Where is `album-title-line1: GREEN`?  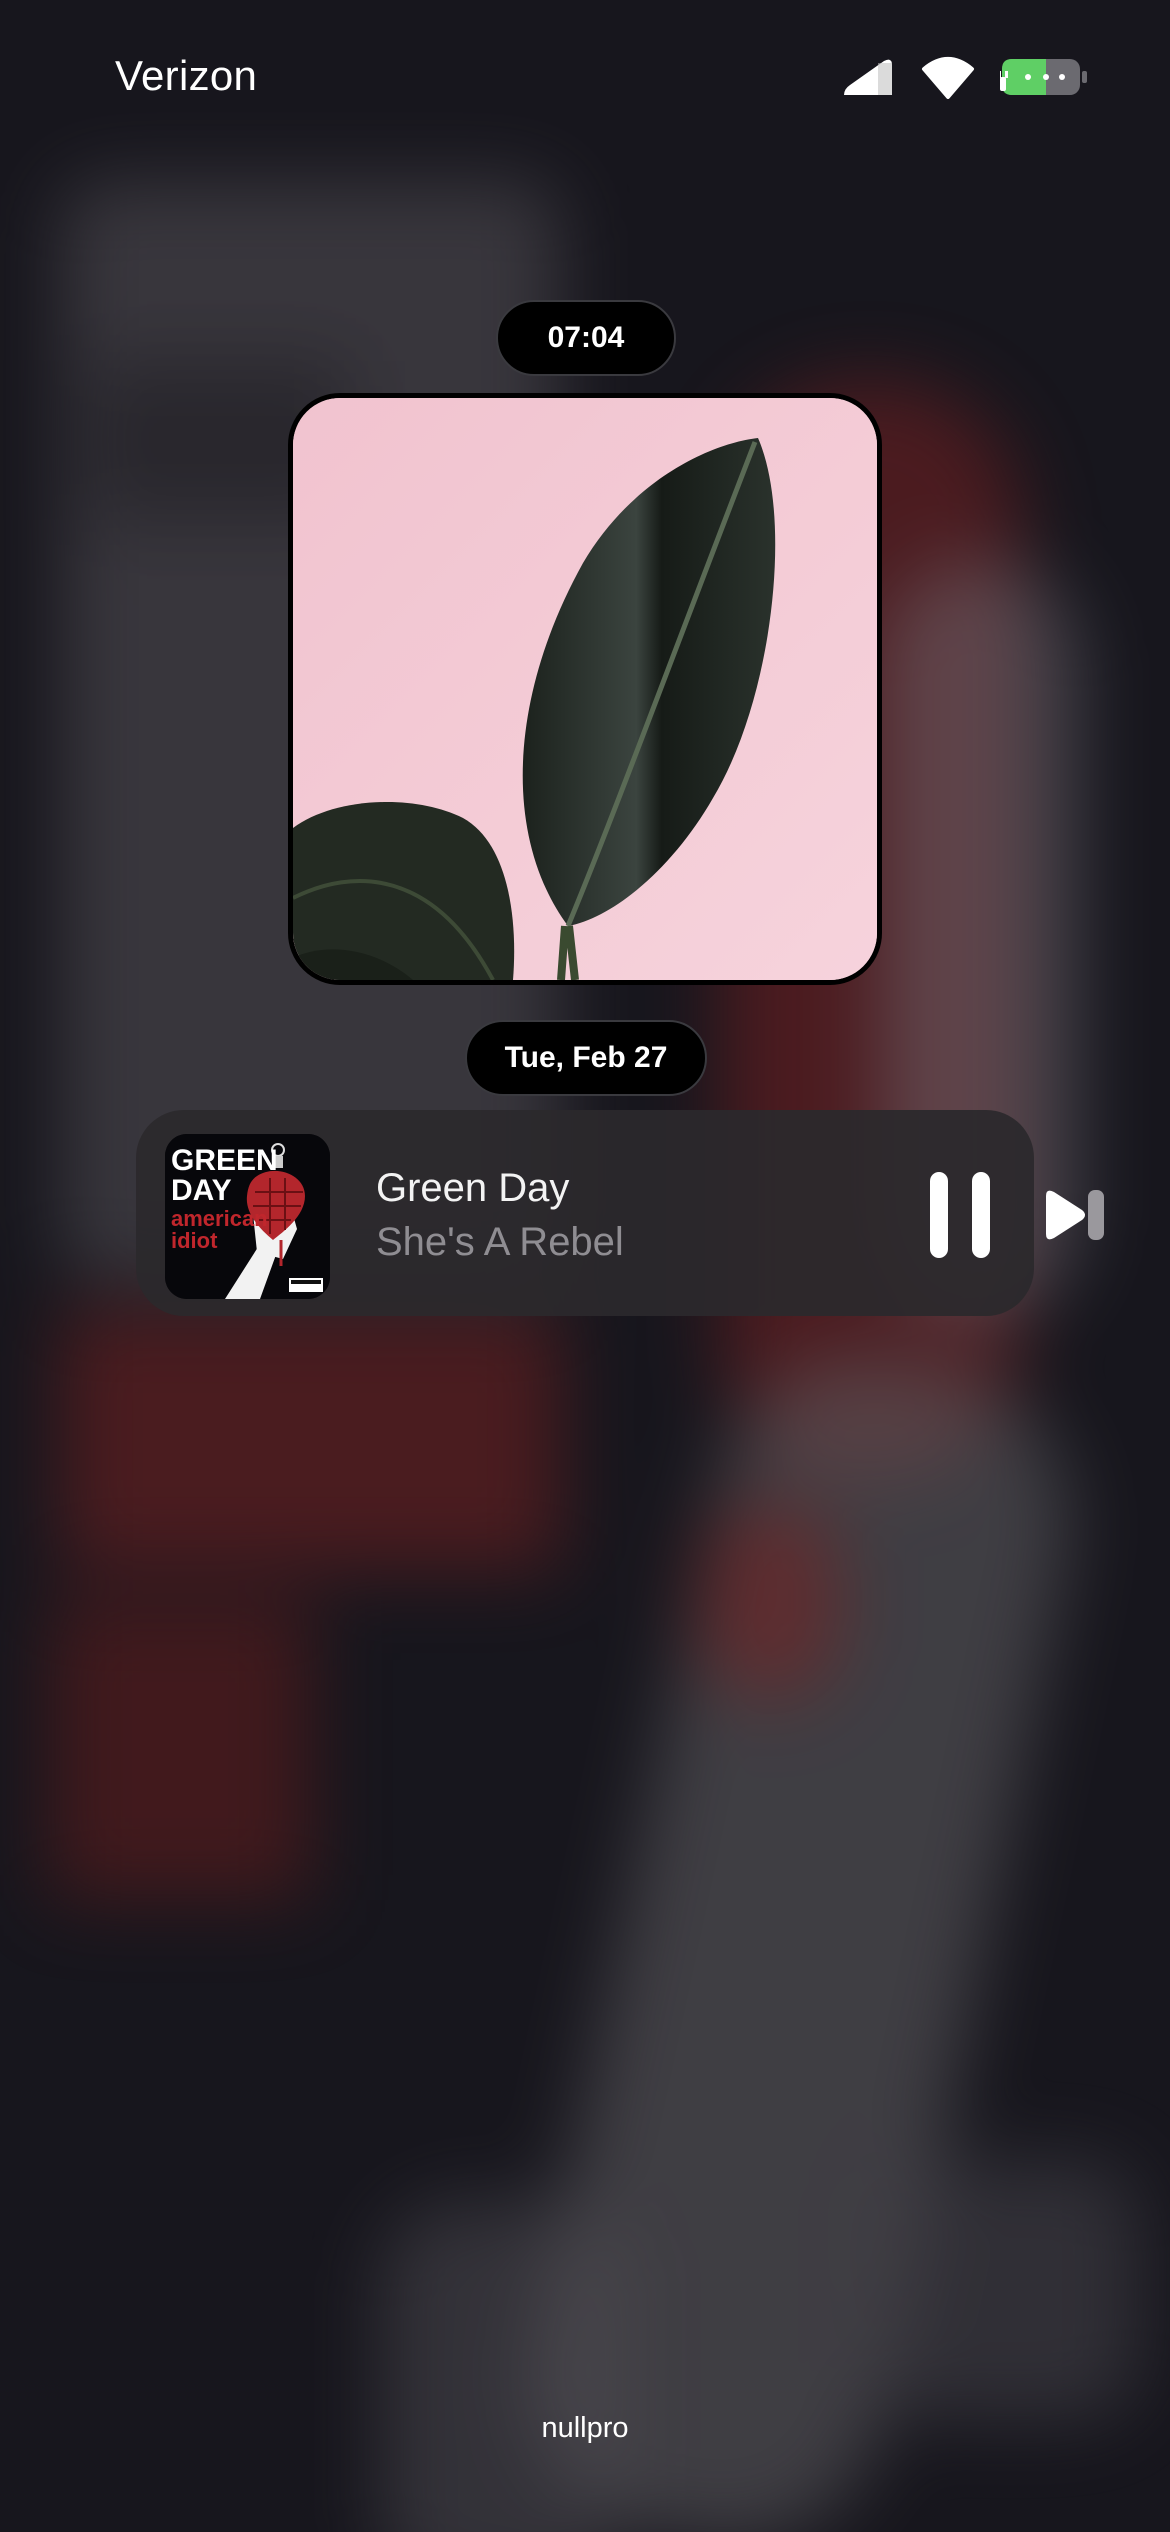
album-title-line1: GREEN is located at coordinates (224, 1160).